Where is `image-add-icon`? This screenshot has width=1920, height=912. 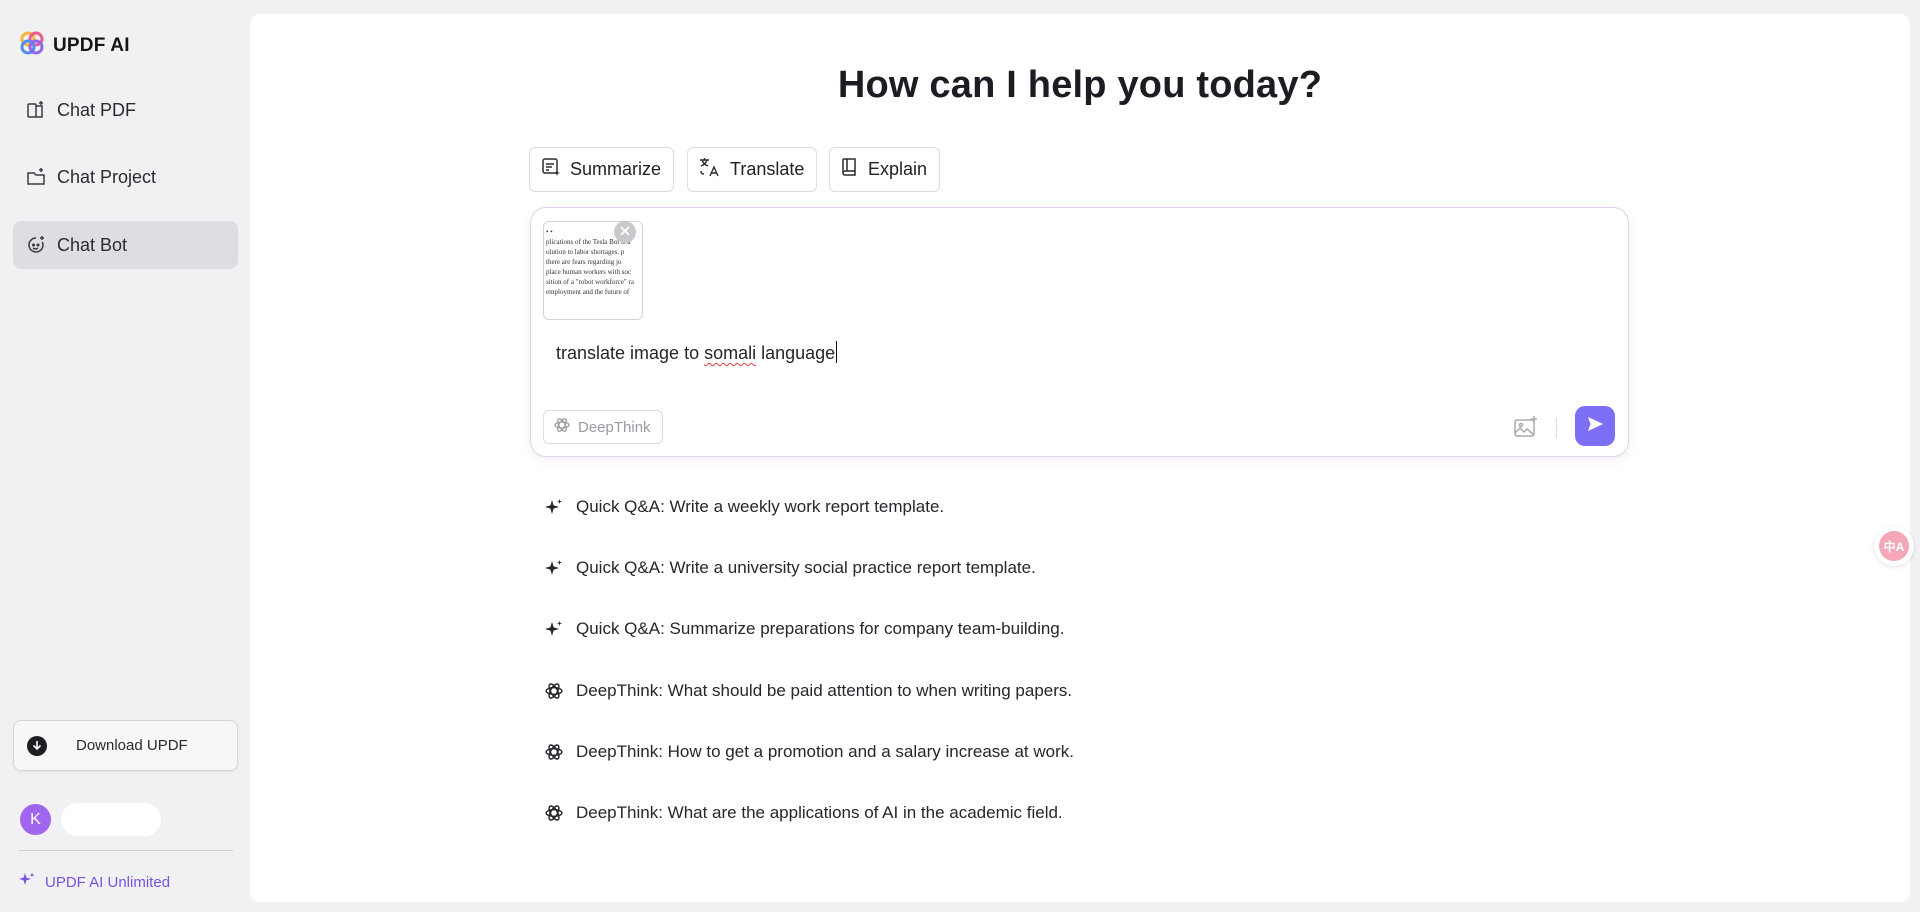 image-add-icon is located at coordinates (1526, 429).